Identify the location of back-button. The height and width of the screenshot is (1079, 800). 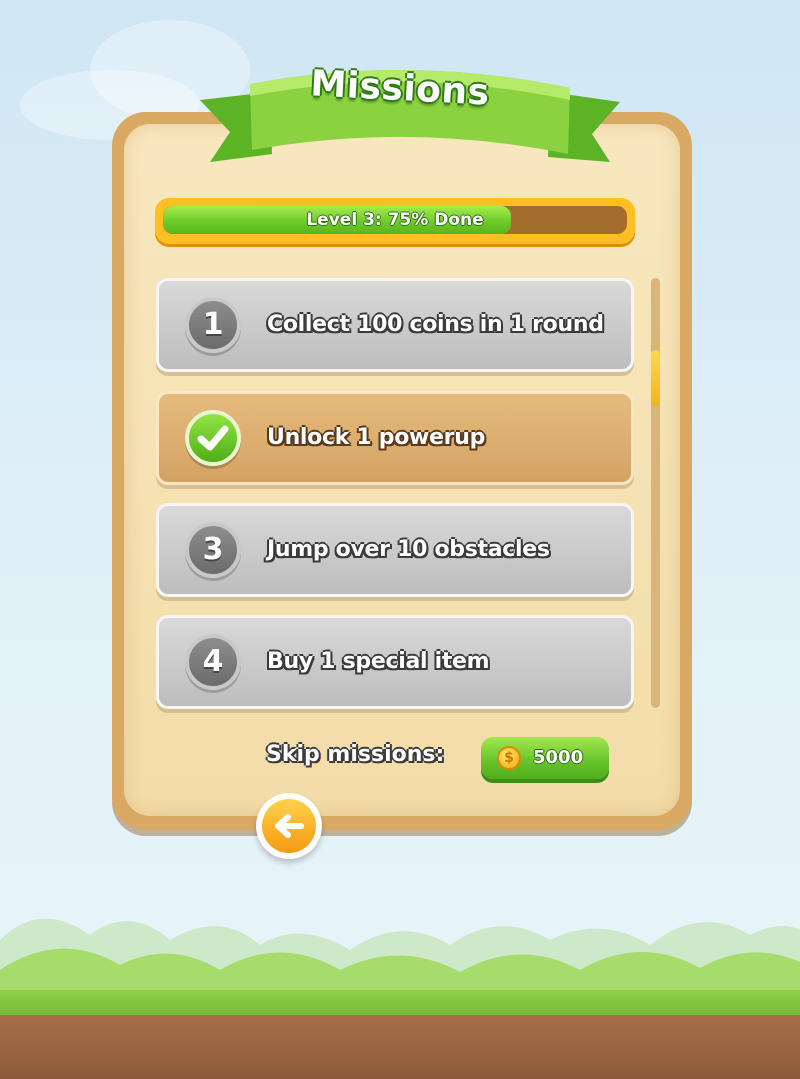
(289, 826).